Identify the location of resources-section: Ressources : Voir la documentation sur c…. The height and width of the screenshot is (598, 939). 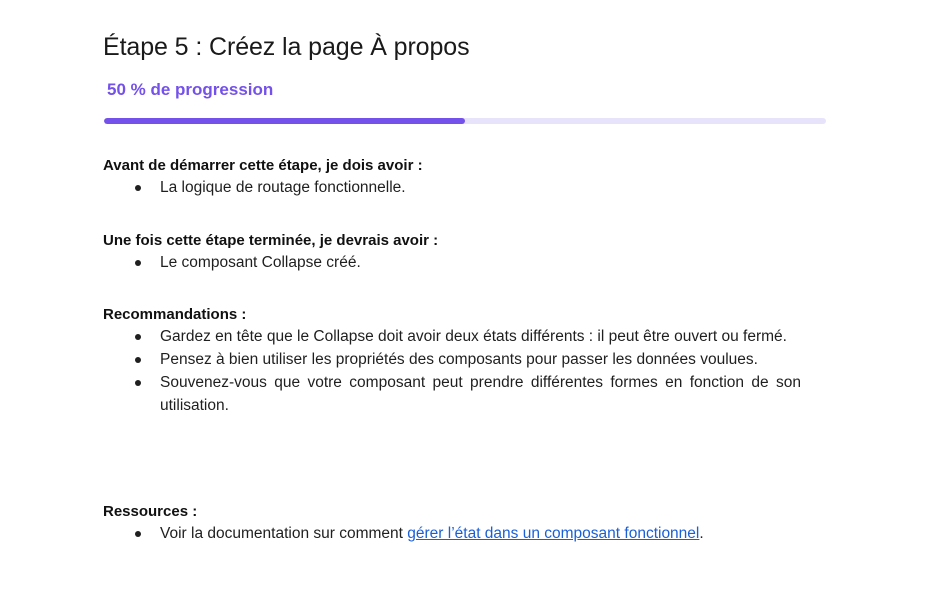
(458, 523).